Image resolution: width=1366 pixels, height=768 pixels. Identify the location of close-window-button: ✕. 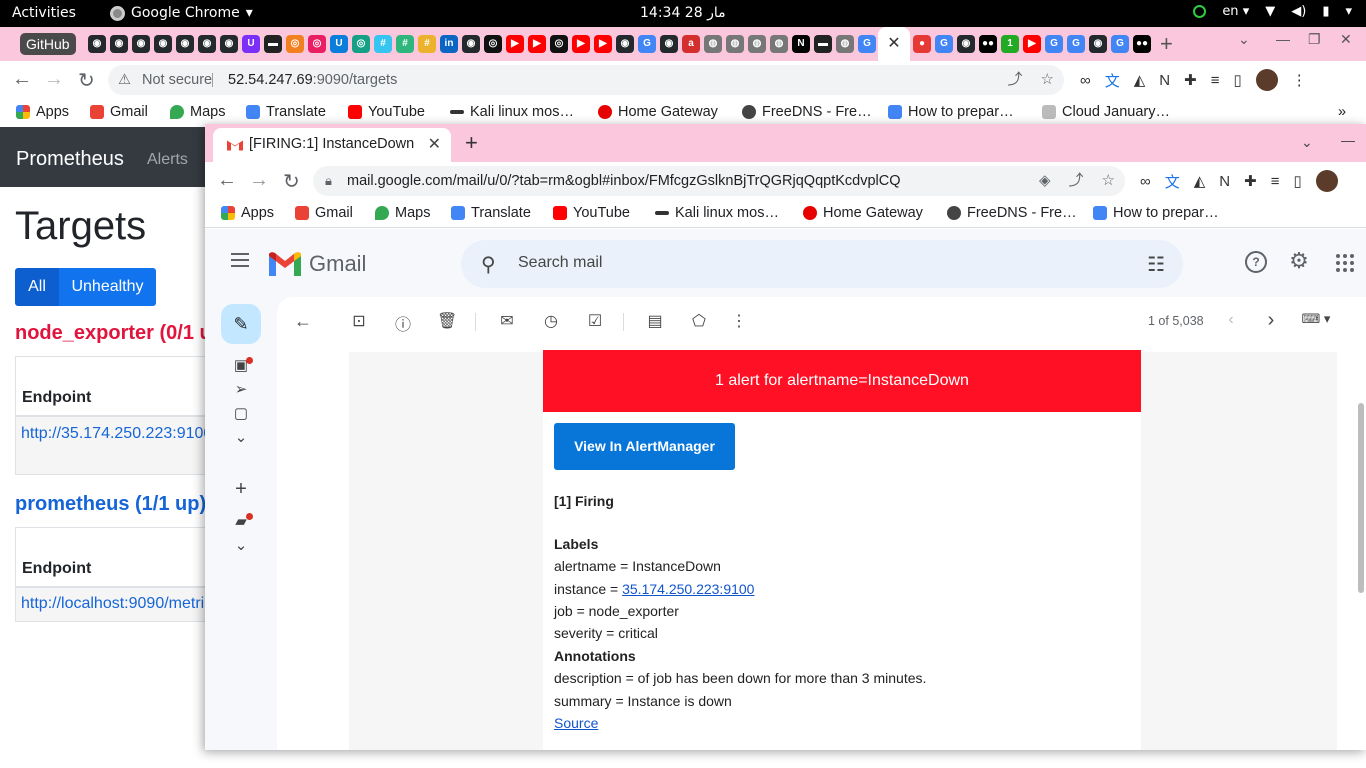
(1346, 39).